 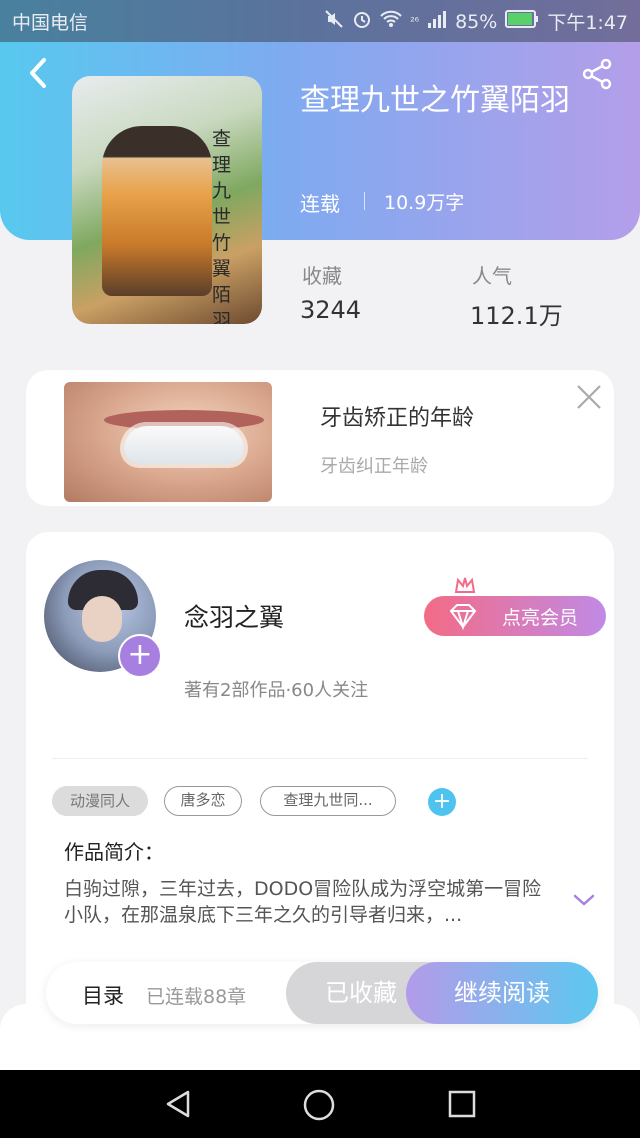 I want to click on expand-intro-button, so click(x=584, y=900).